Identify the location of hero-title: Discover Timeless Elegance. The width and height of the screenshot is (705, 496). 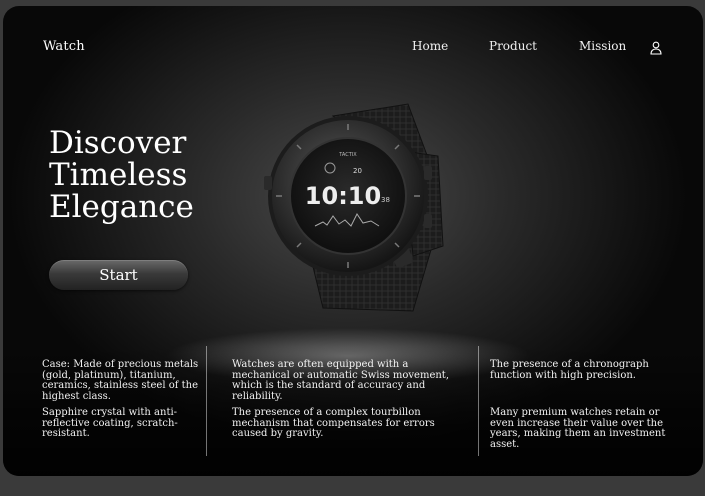
(159, 175).